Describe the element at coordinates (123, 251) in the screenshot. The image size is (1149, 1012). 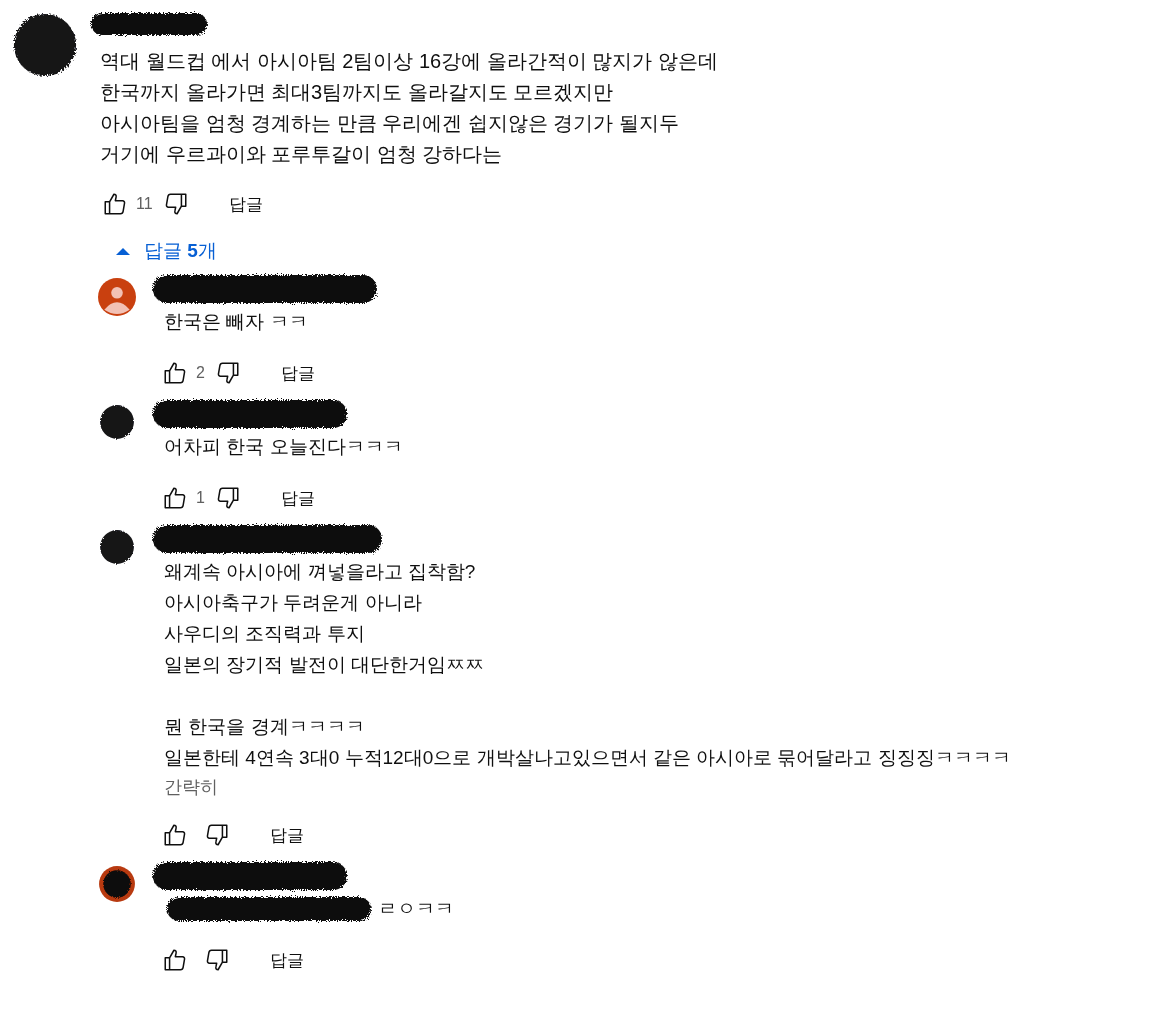
I see `caret-up-icon` at that location.